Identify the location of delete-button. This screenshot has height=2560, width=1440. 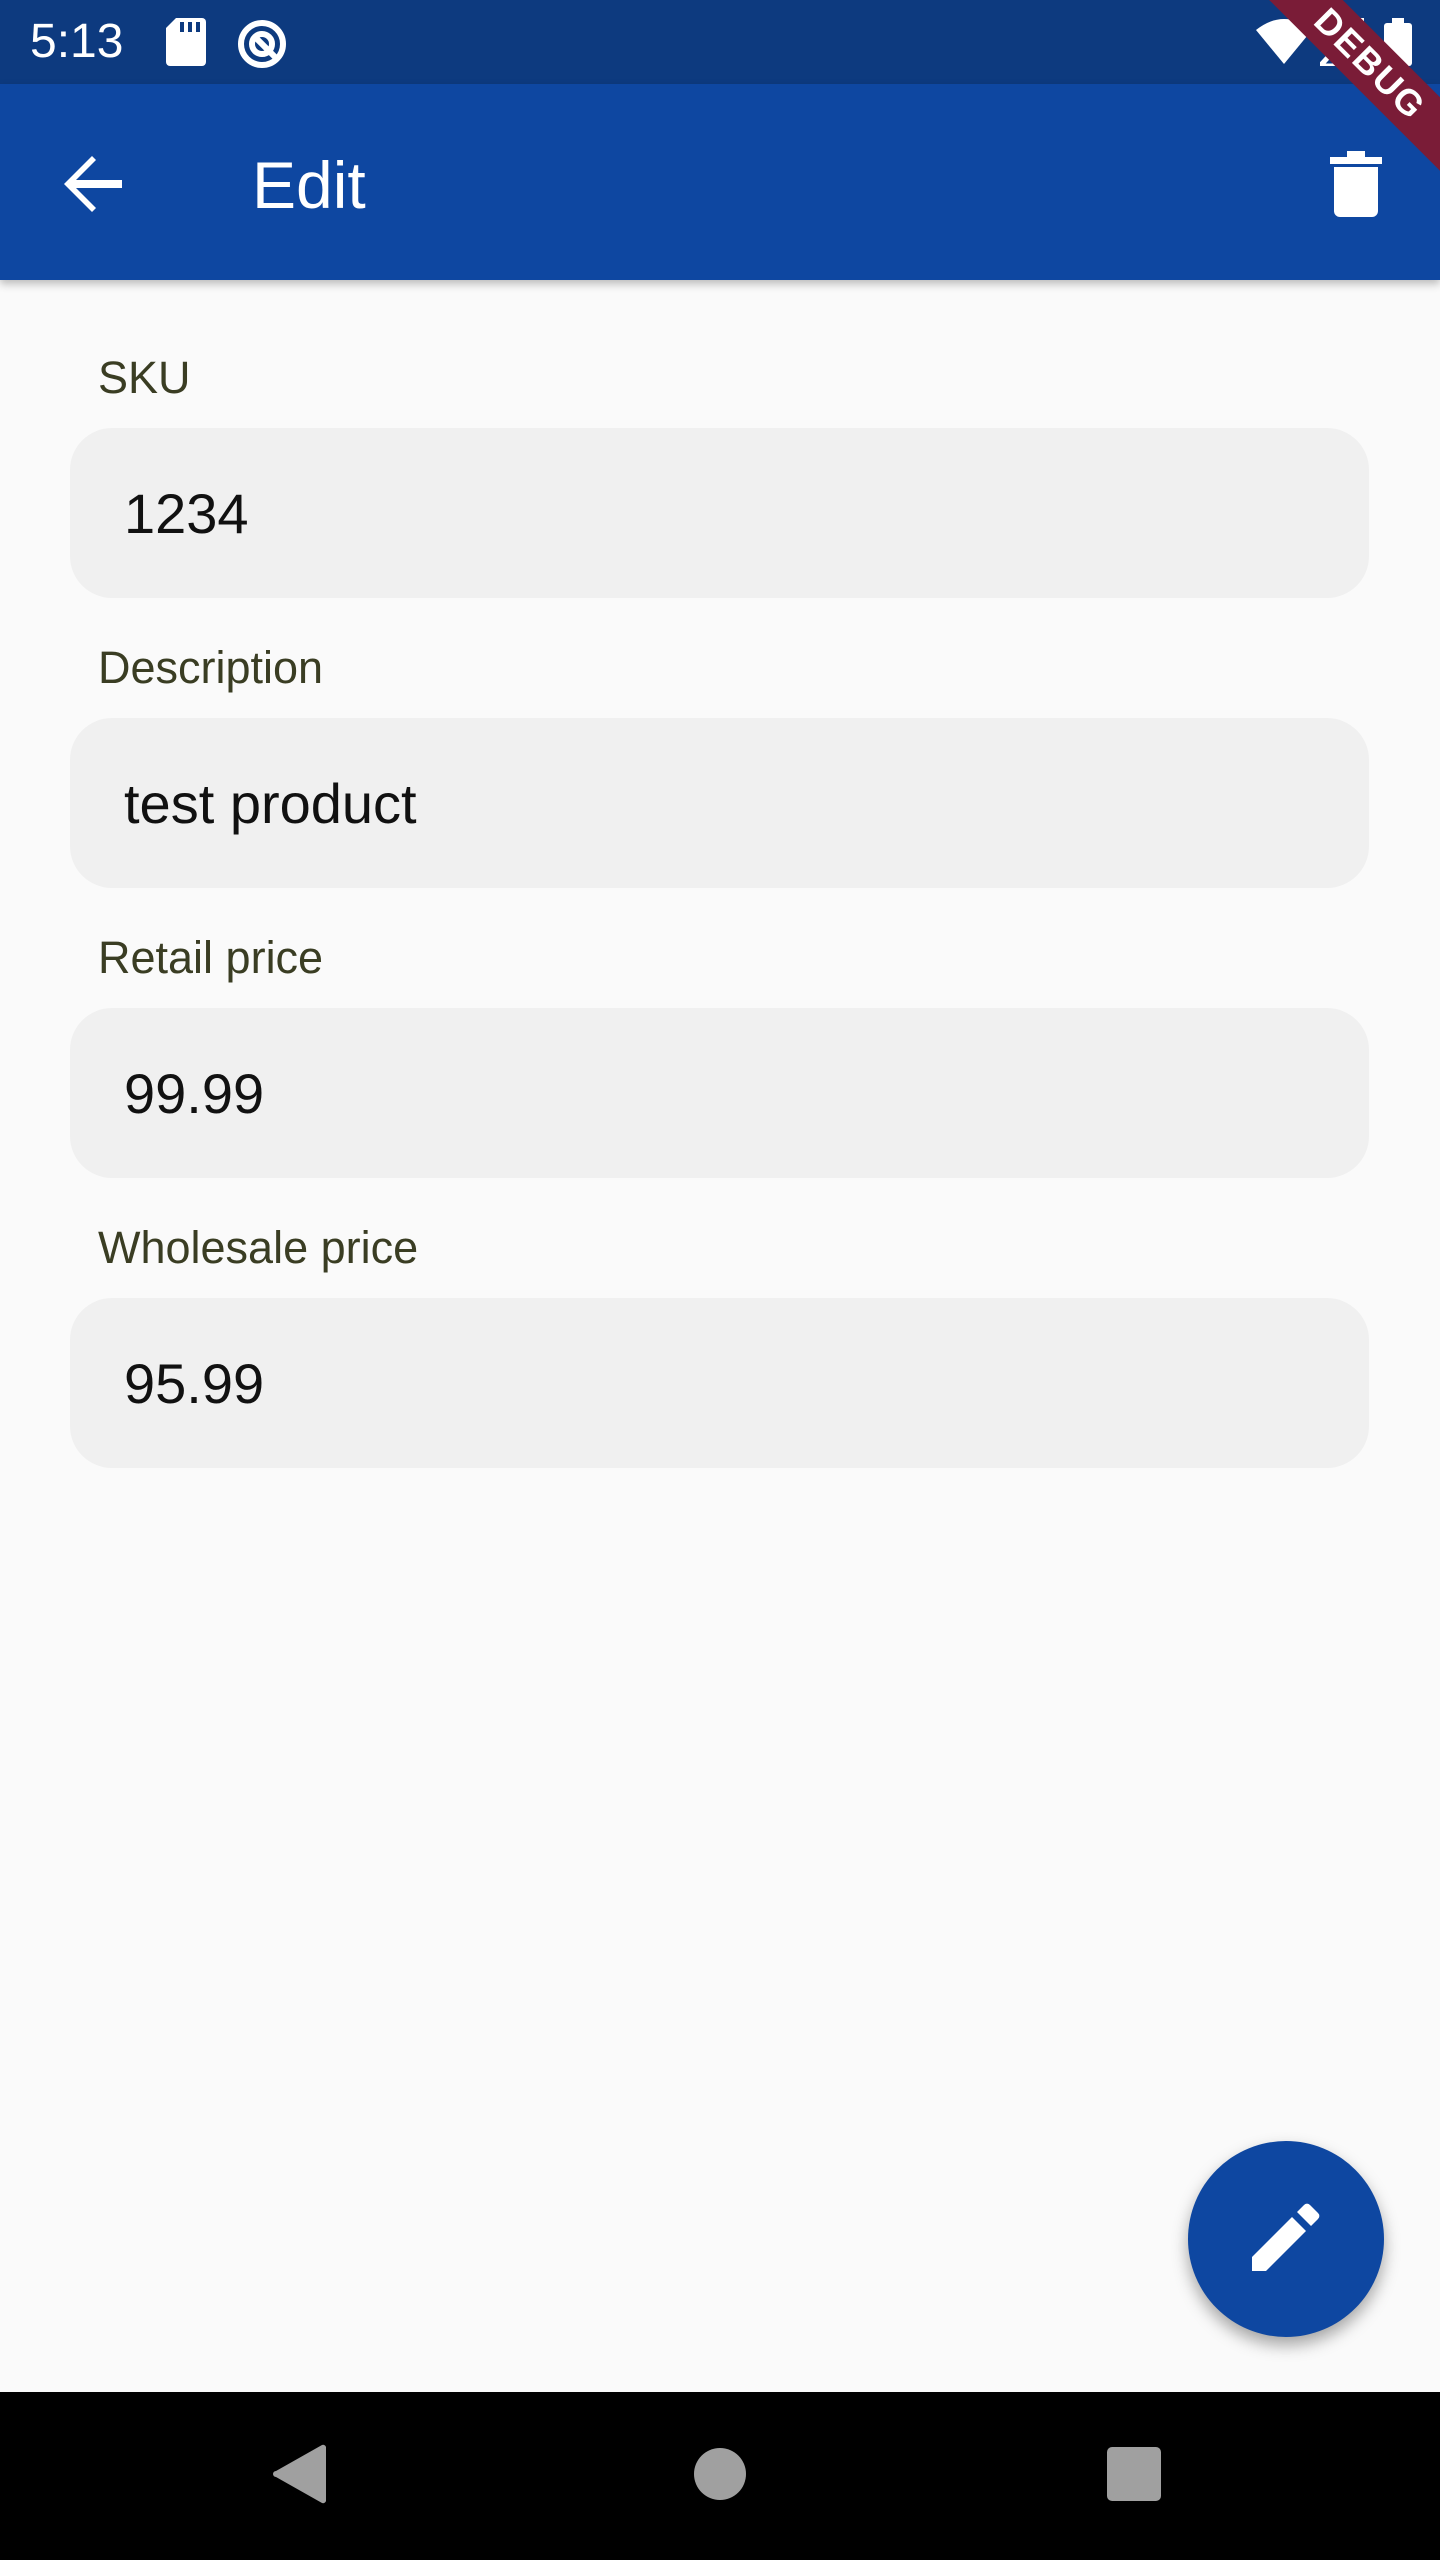
(1356, 186).